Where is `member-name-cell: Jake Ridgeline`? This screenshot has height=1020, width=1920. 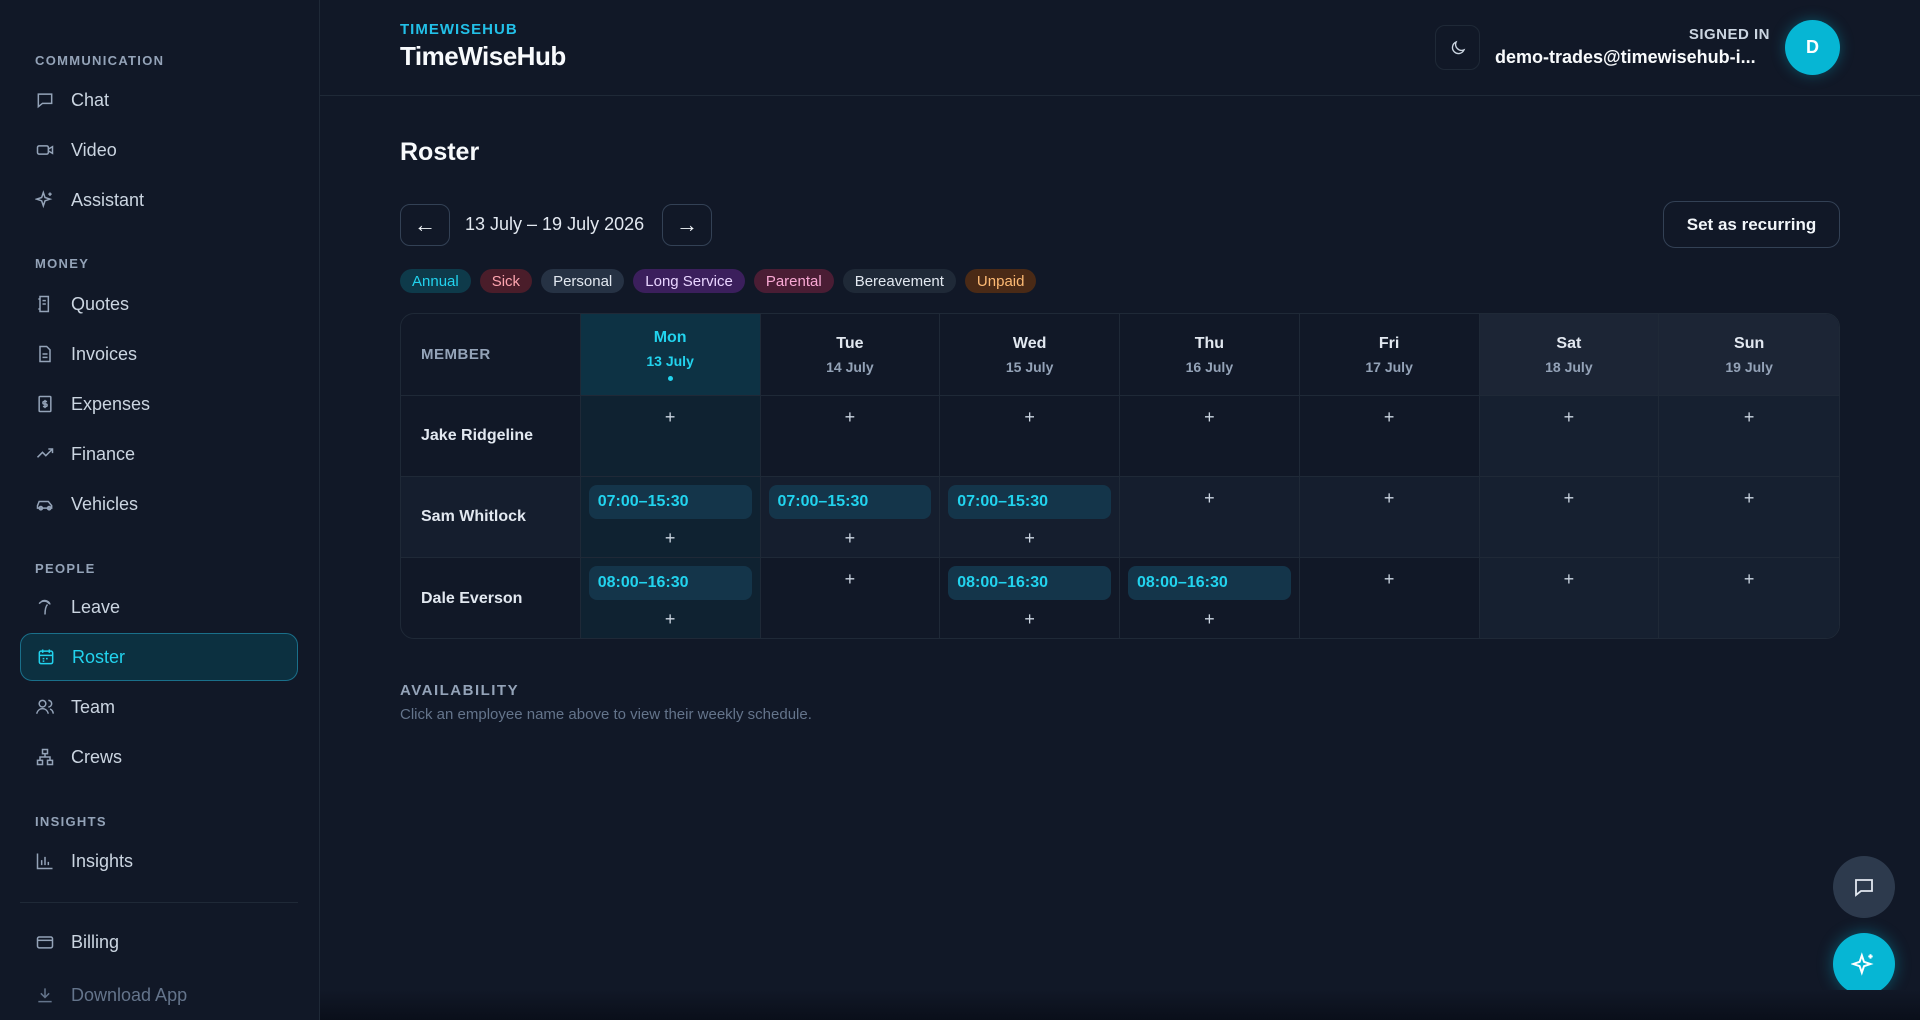
member-name-cell: Jake Ridgeline is located at coordinates (491, 436).